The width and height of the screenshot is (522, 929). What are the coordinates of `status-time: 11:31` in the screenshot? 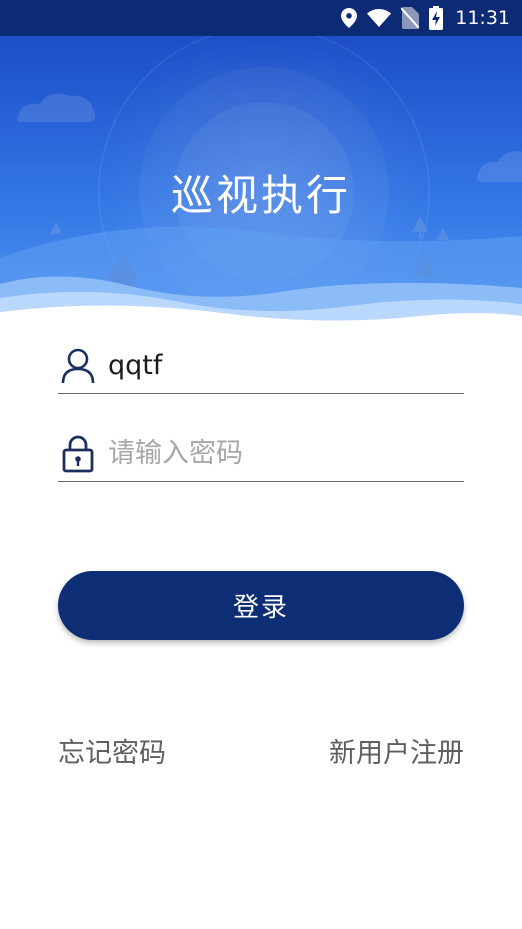 It's located at (482, 18).